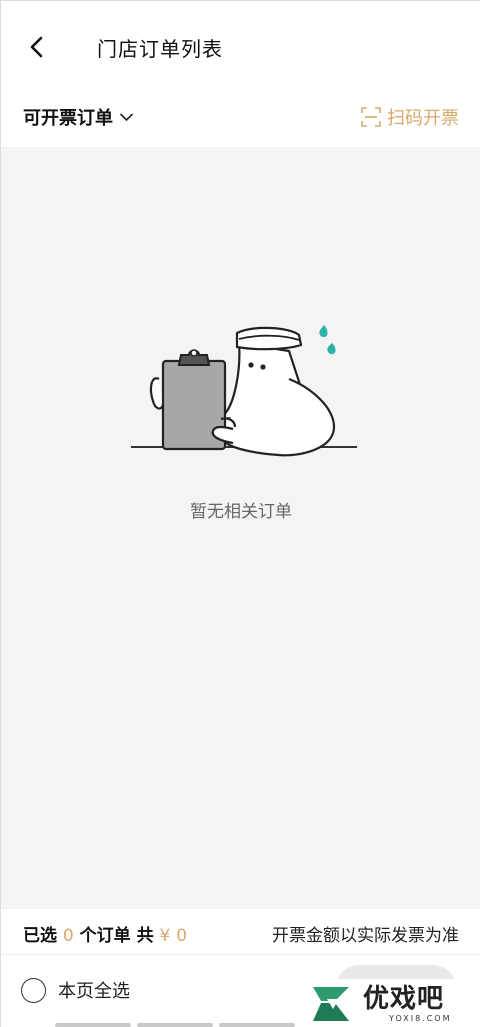 The image size is (480, 1027). I want to click on chevron-left-icon, so click(36, 47).